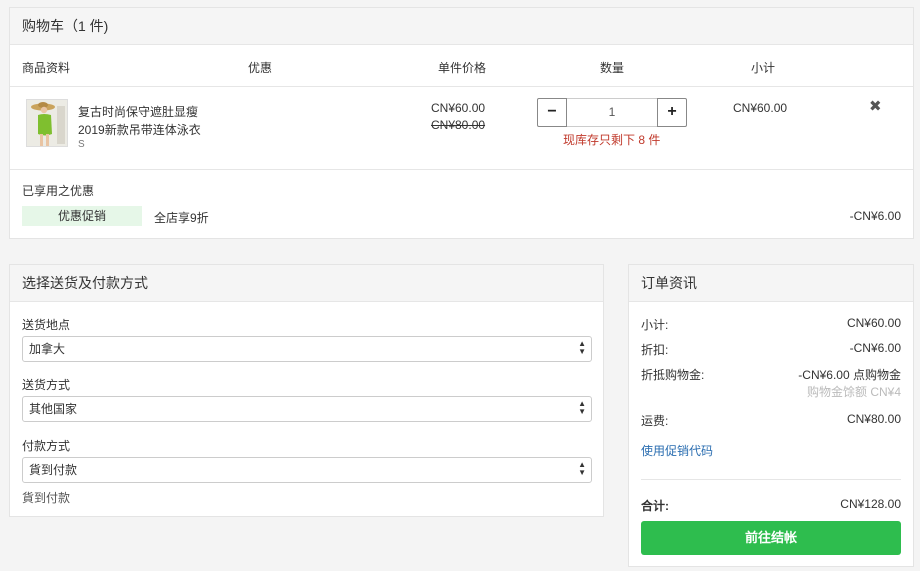 The width and height of the screenshot is (920, 571). I want to click on decrease-quantity-button: −, so click(552, 112).